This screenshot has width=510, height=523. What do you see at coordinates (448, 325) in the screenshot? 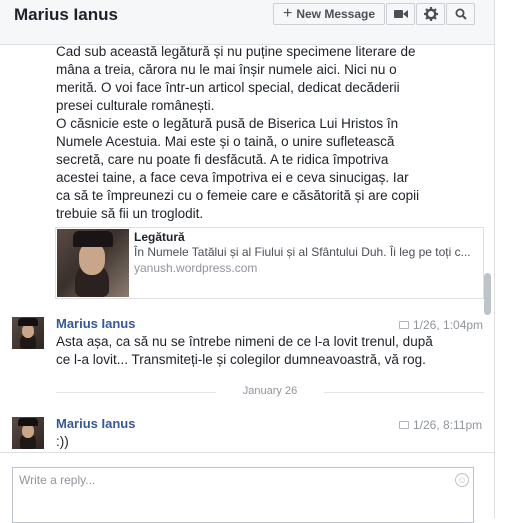
I see `timestamp-text: 1/26, 1:04pm` at bounding box center [448, 325].